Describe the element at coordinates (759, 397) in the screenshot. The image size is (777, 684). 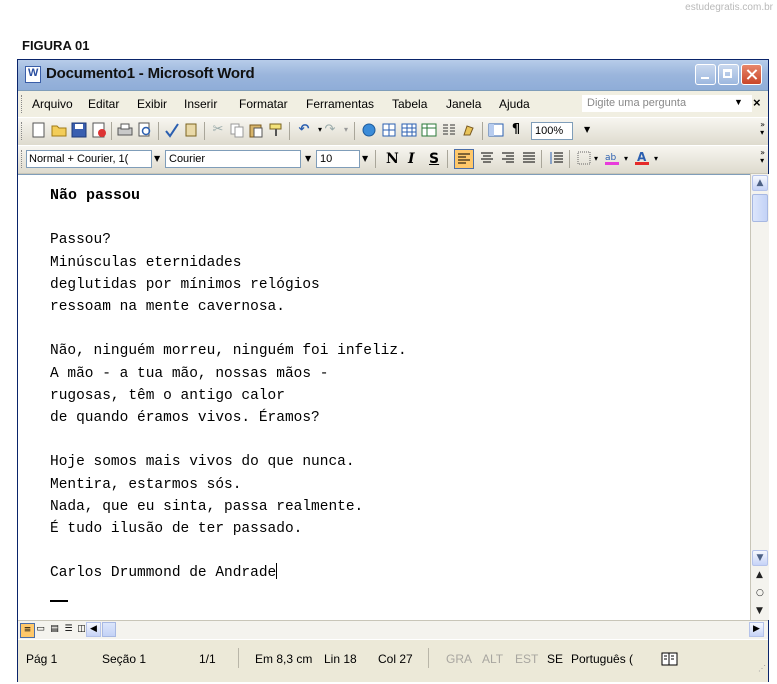
I see `vertical-scrollbar: ▲ ▼ ▲ ○ ▼` at that location.